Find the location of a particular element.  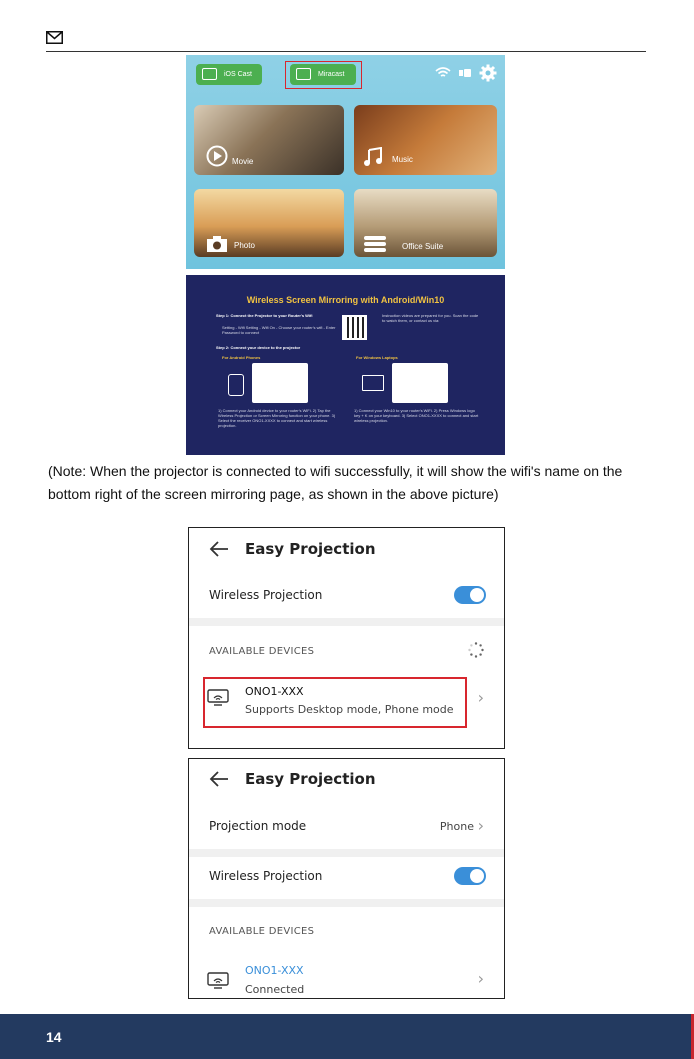

photo-tile: Photo is located at coordinates (269, 223).